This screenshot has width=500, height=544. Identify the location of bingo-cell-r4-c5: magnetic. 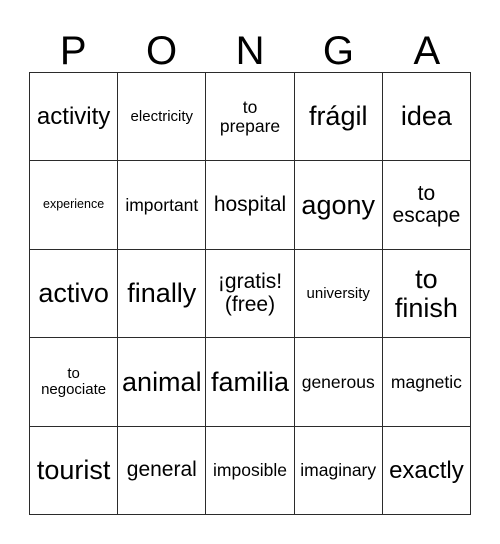
(427, 382).